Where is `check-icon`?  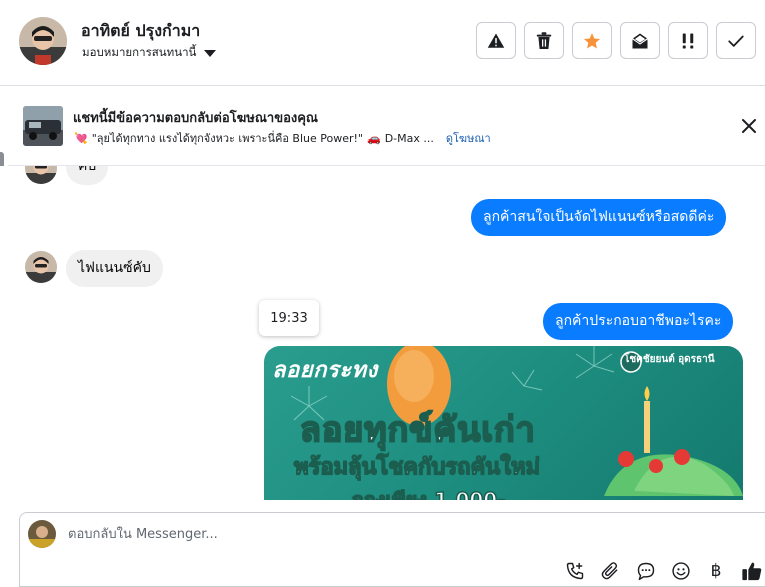
check-icon is located at coordinates (736, 41).